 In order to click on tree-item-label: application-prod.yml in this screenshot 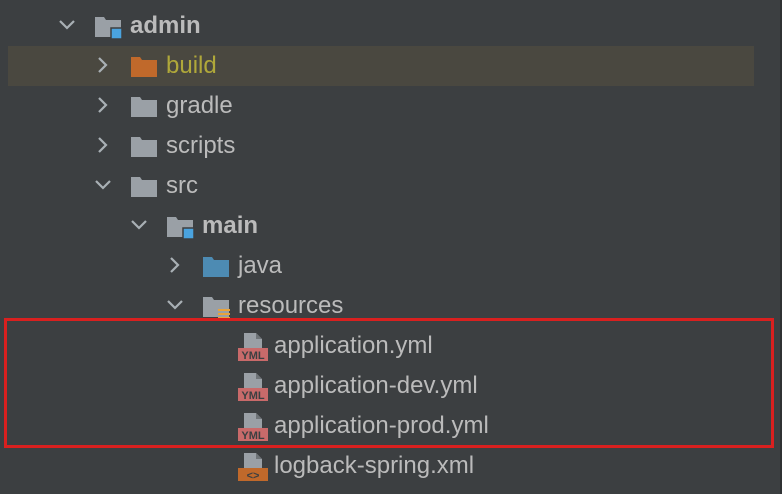, I will do `click(381, 425)`.